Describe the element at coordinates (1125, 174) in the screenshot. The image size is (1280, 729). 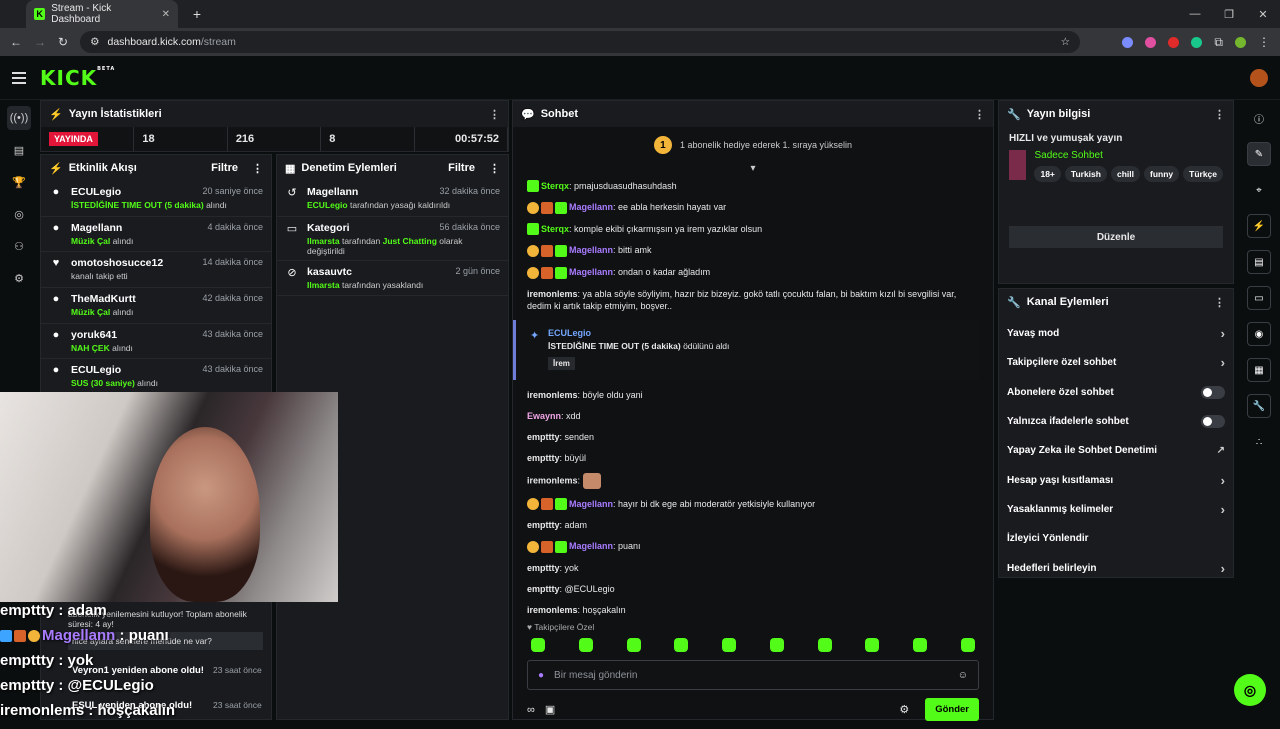
I see `stream-tag: chill` at that location.